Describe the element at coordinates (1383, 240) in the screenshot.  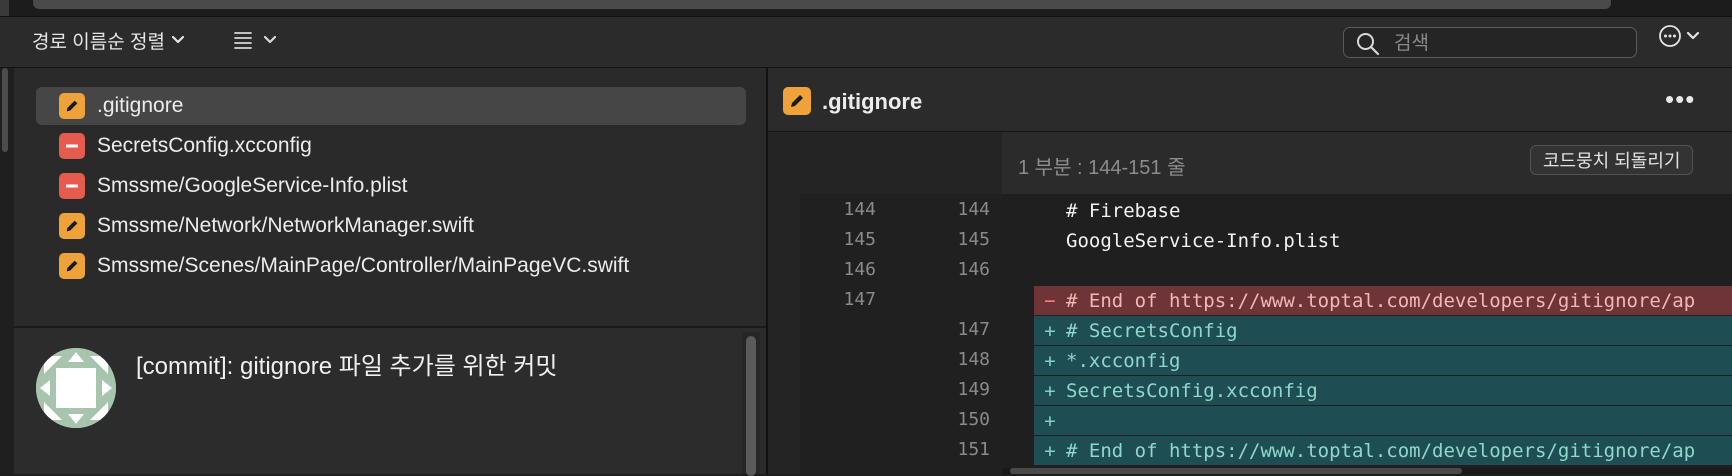
I see `diff-line: GoogleService-Info.plist` at that location.